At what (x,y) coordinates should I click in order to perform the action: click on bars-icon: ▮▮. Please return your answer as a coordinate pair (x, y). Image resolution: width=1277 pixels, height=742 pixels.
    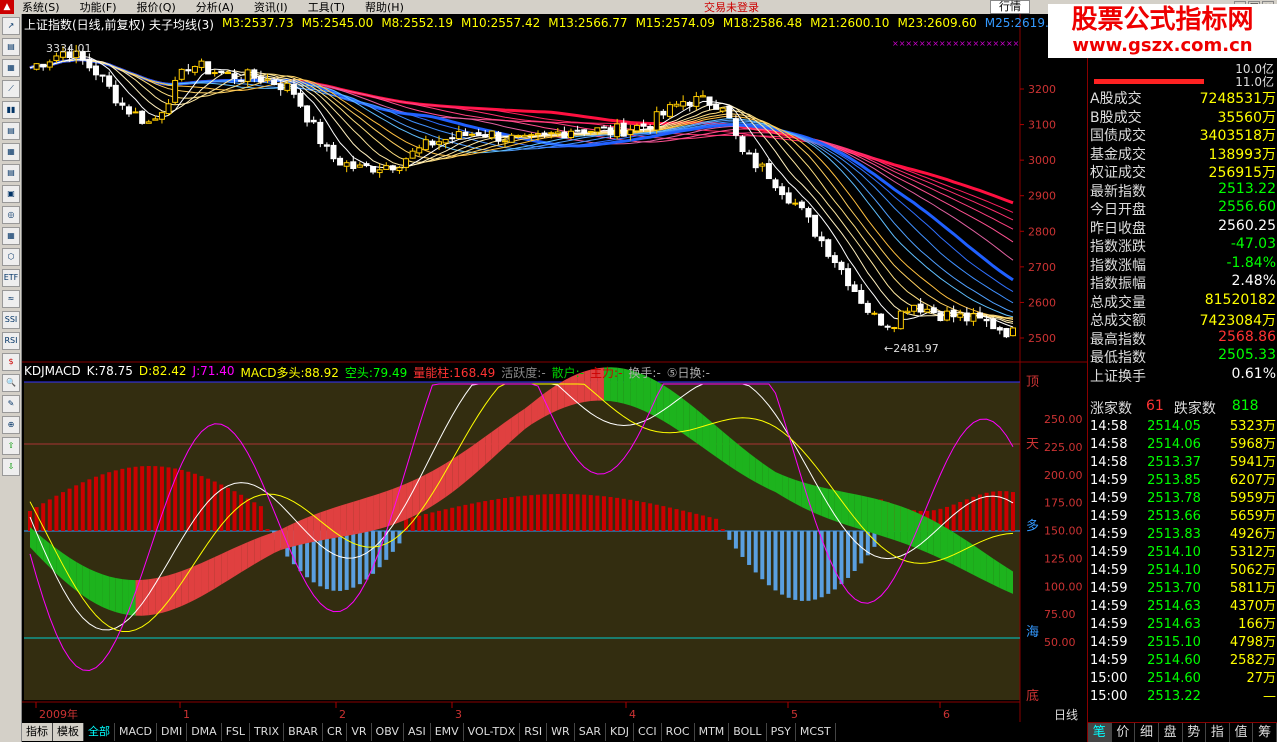
    Looking at the image, I should click on (11, 110).